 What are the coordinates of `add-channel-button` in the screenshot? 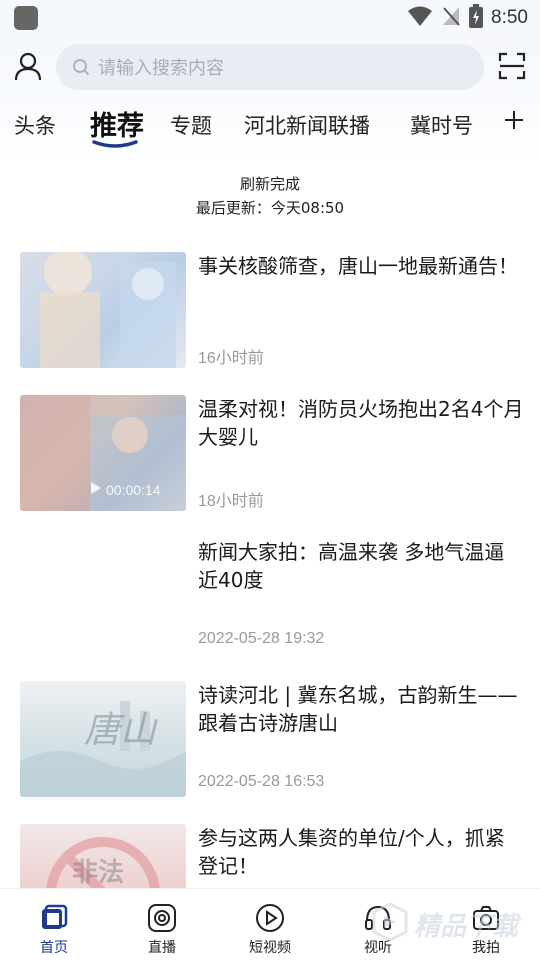 It's located at (514, 122).